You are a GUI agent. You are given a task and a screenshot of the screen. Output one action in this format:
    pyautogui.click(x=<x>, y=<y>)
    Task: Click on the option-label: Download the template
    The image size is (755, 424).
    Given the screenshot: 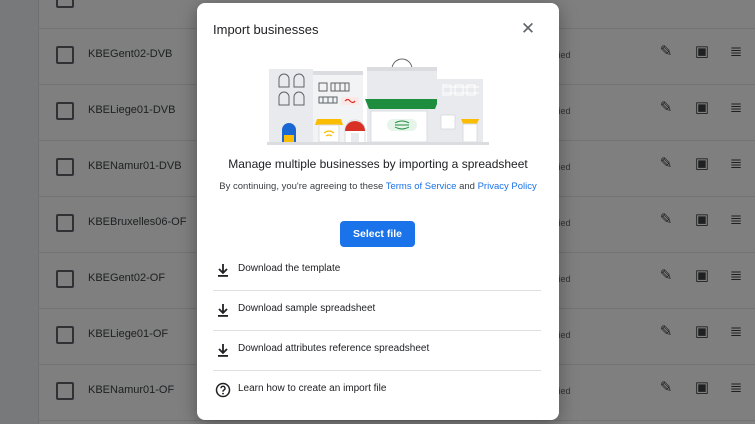 What is the action you would take?
    pyautogui.click(x=289, y=268)
    